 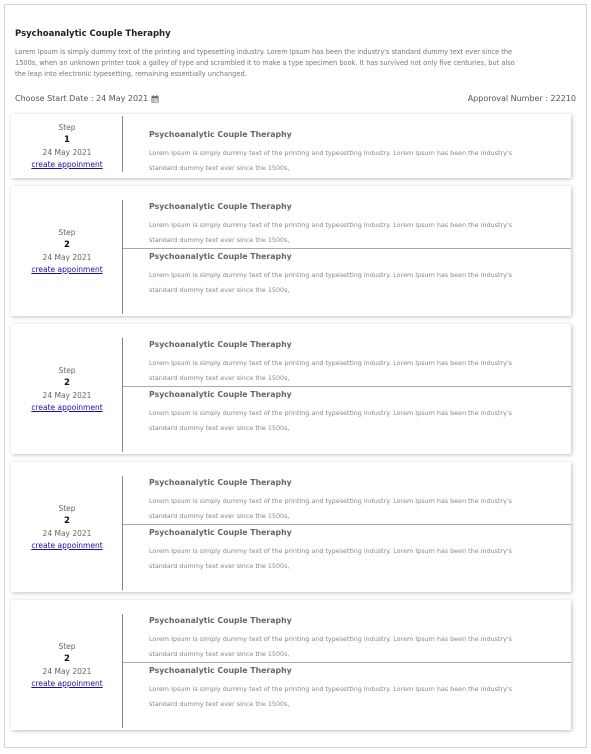 What do you see at coordinates (93, 34) in the screenshot?
I see `page-title: Psychoanalytic Couple Theraphy` at bounding box center [93, 34].